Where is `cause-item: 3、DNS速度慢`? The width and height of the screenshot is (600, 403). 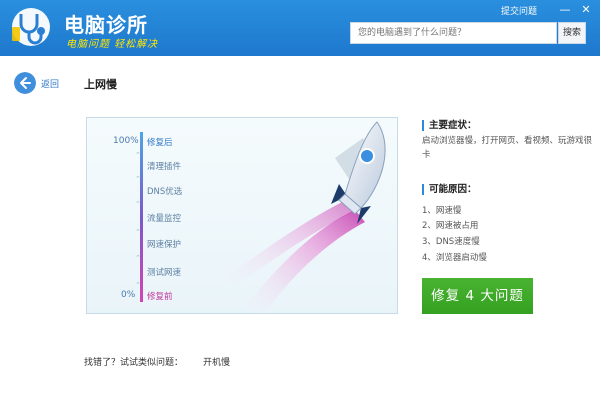 cause-item: 3、DNS速度慢 is located at coordinates (451, 242).